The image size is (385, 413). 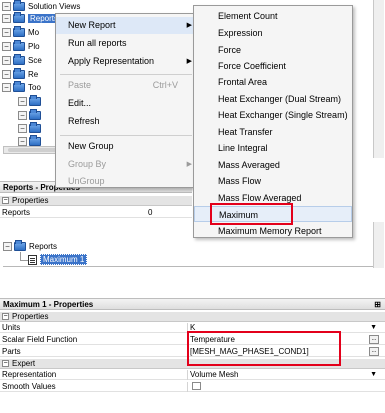 What do you see at coordinates (84, 121) in the screenshot?
I see `menu-item-label: Refresh` at bounding box center [84, 121].